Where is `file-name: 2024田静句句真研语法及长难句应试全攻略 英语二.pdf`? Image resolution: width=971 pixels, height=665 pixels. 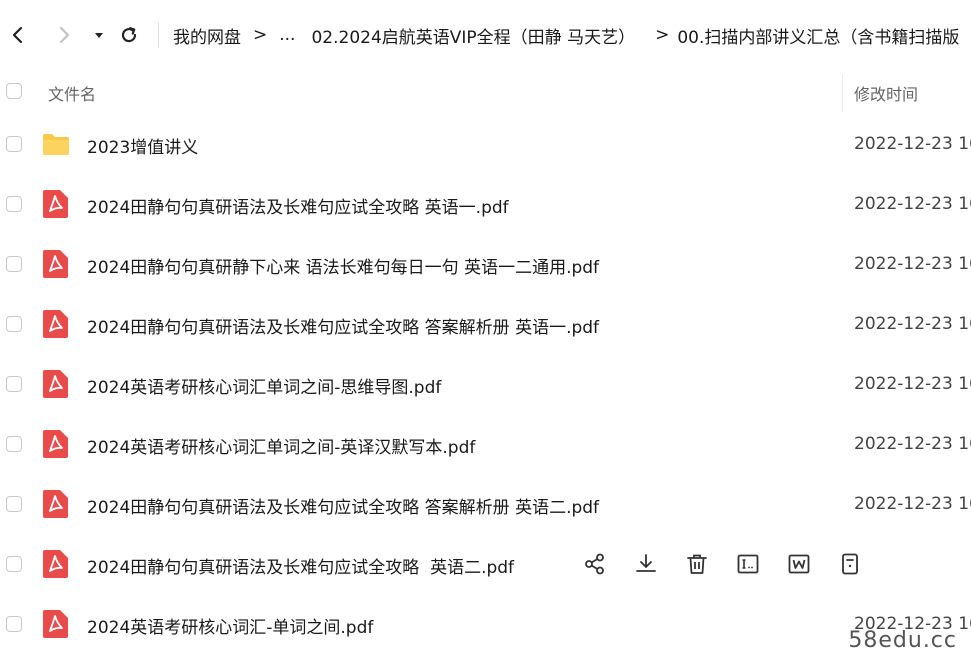
file-name: 2024田静句句真研语法及长难句应试全攻略 英语二.pdf is located at coordinates (300, 565).